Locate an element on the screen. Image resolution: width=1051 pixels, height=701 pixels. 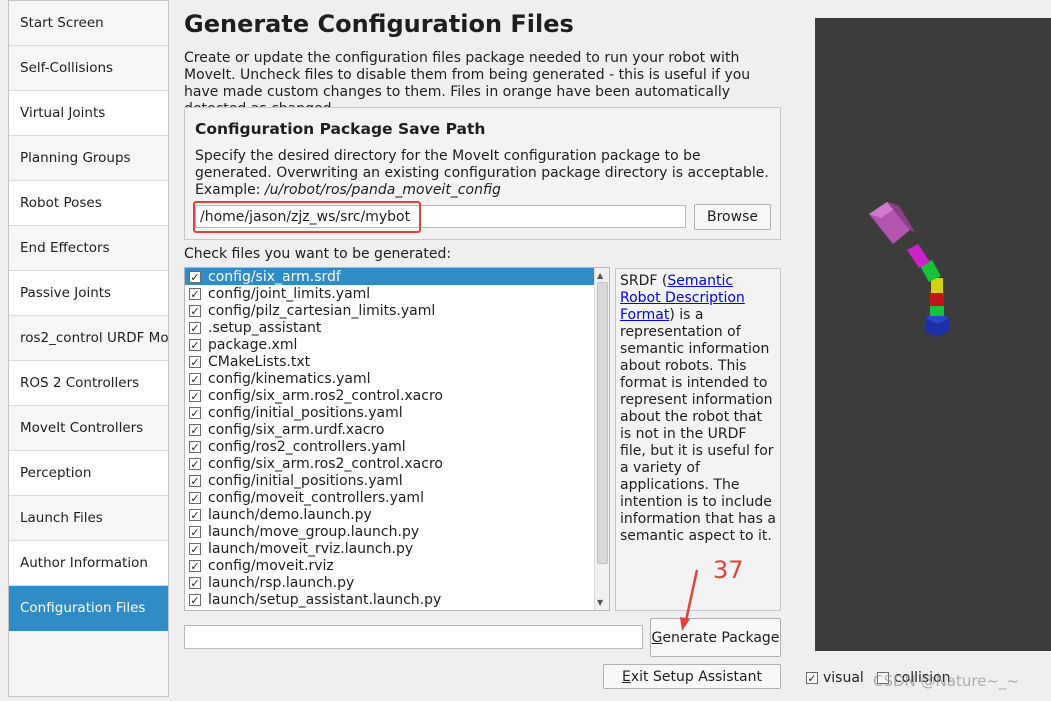
file-list-item: ✓ config/six_arm.urdf.xacro is located at coordinates (397, 429).